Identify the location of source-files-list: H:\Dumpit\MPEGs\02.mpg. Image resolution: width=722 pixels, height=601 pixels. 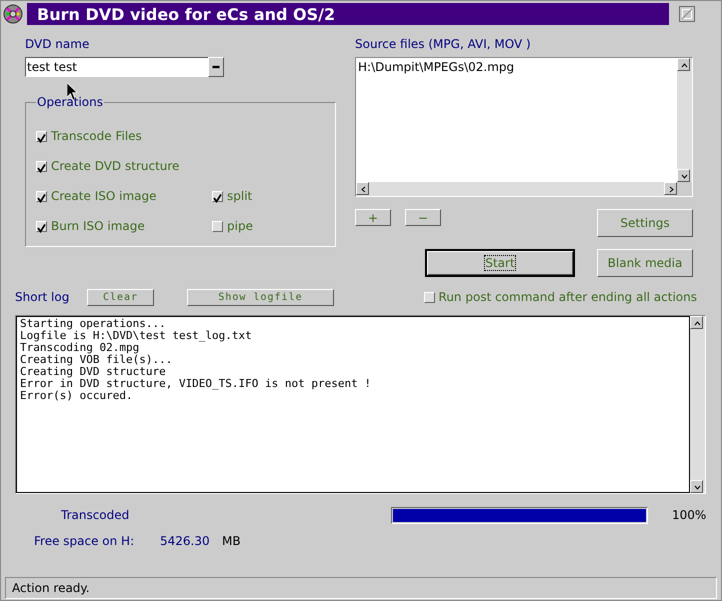
(524, 127).